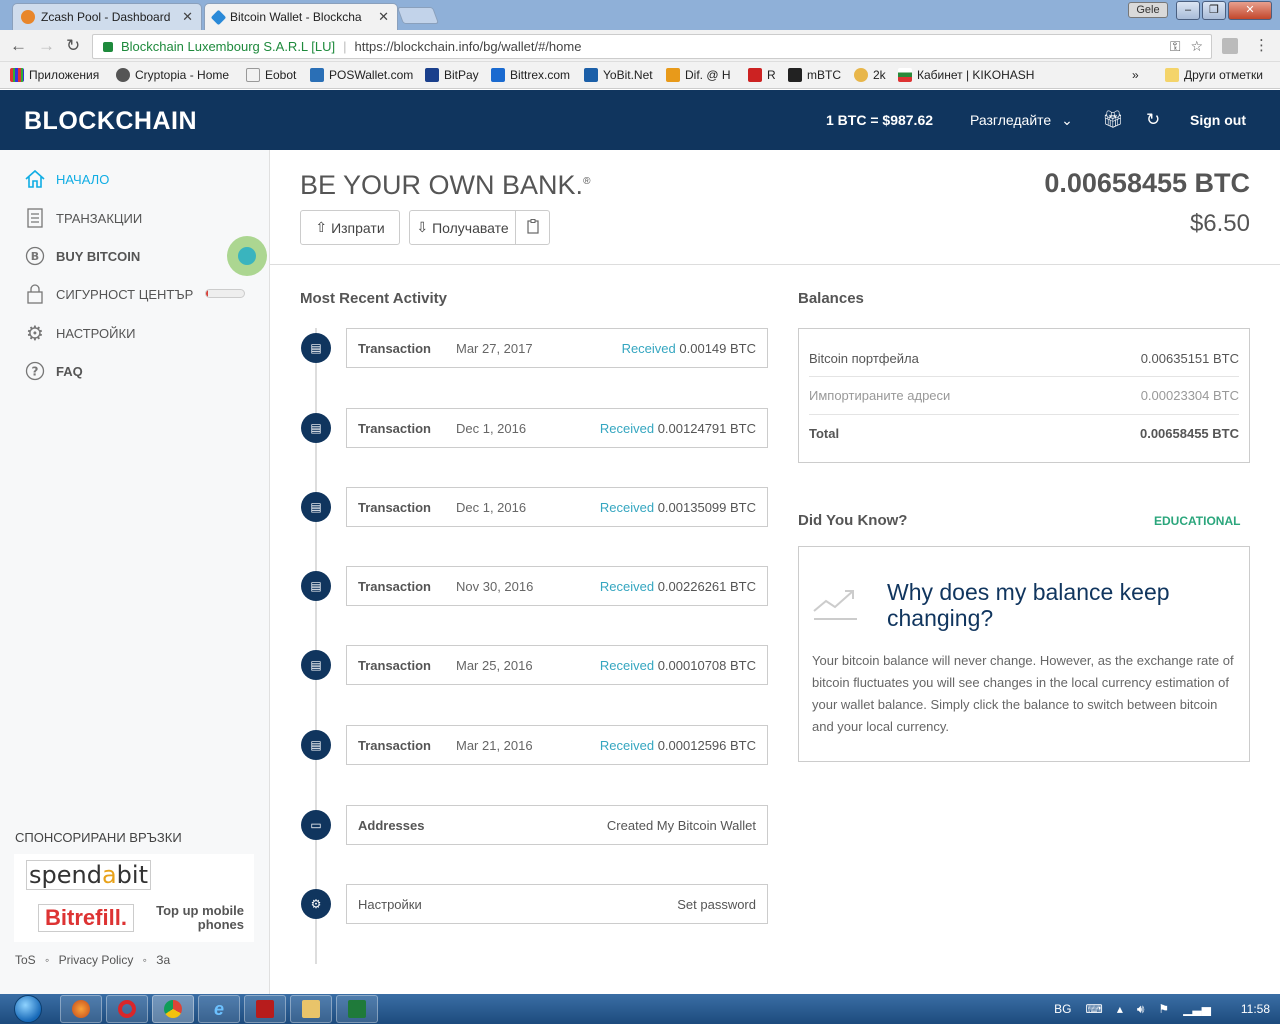 Image resolution: width=1280 pixels, height=1024 pixels. Describe the element at coordinates (678, 745) in the screenshot. I see `activity-amount: Received 0.00012596 BTC` at that location.